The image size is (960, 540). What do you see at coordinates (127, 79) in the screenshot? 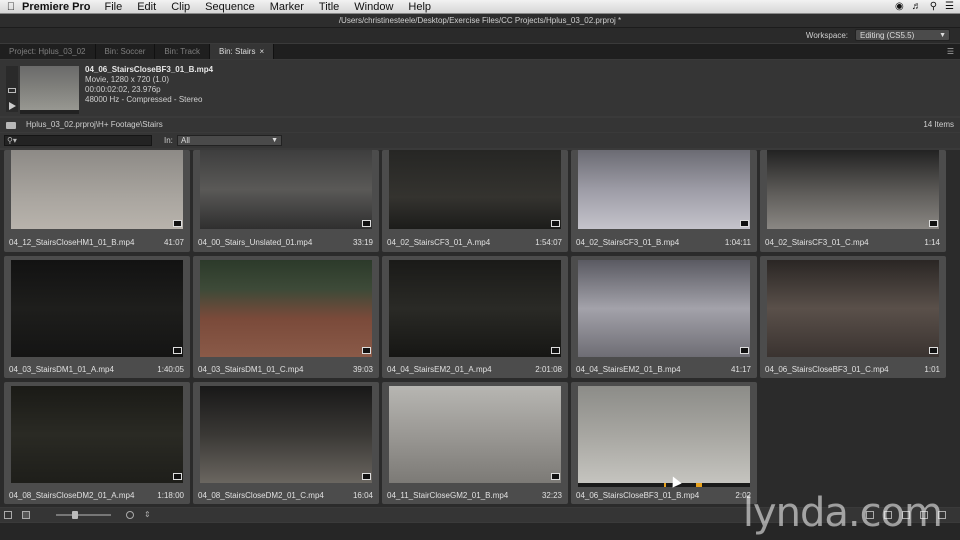
I see `clip-info-format: Movie, 1280 x 720 (1.0)` at bounding box center [127, 79].